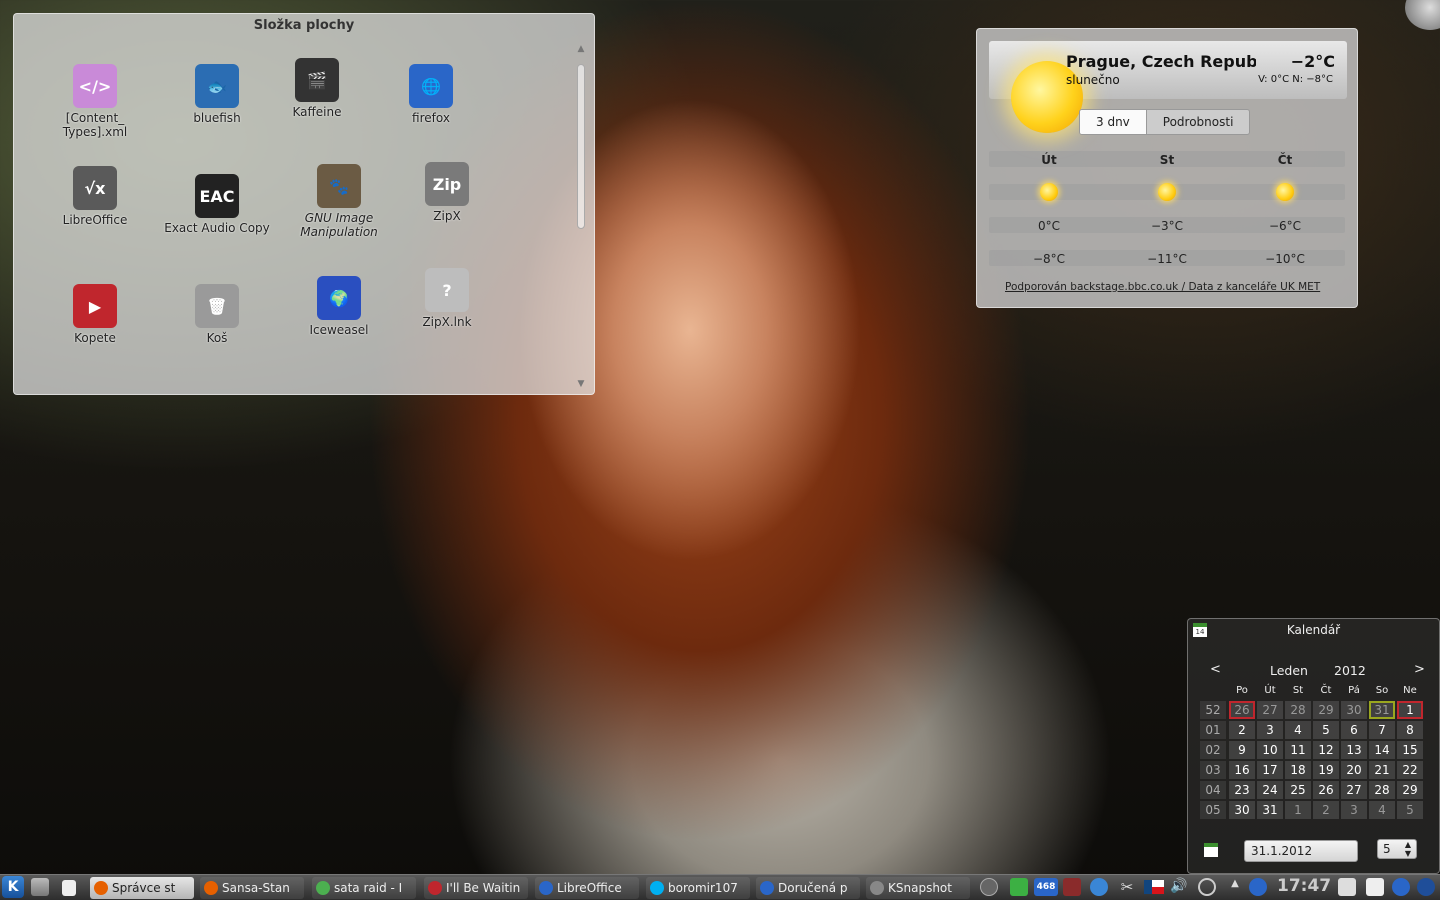 The height and width of the screenshot is (900, 1440). Describe the element at coordinates (1270, 770) in the screenshot. I see `calendar-day: 17` at that location.